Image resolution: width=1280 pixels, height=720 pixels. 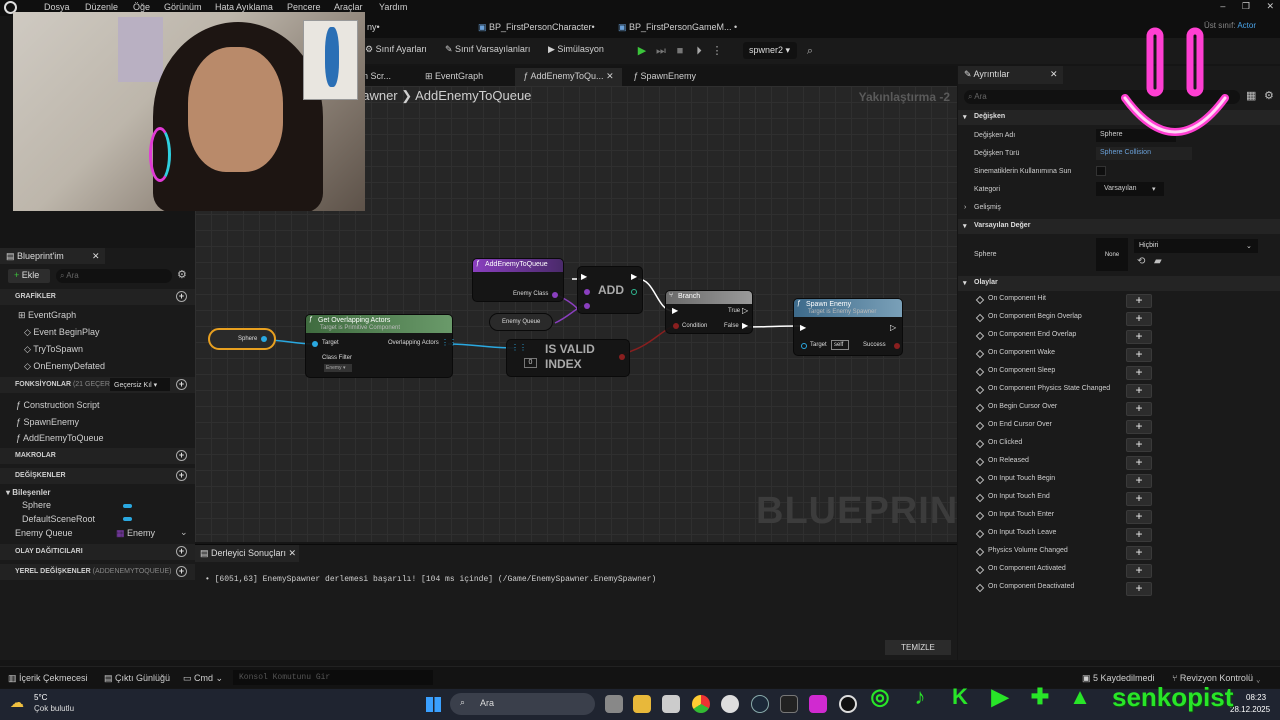 I want to click on true-exec-icon: ▷, so click(x=745, y=310).